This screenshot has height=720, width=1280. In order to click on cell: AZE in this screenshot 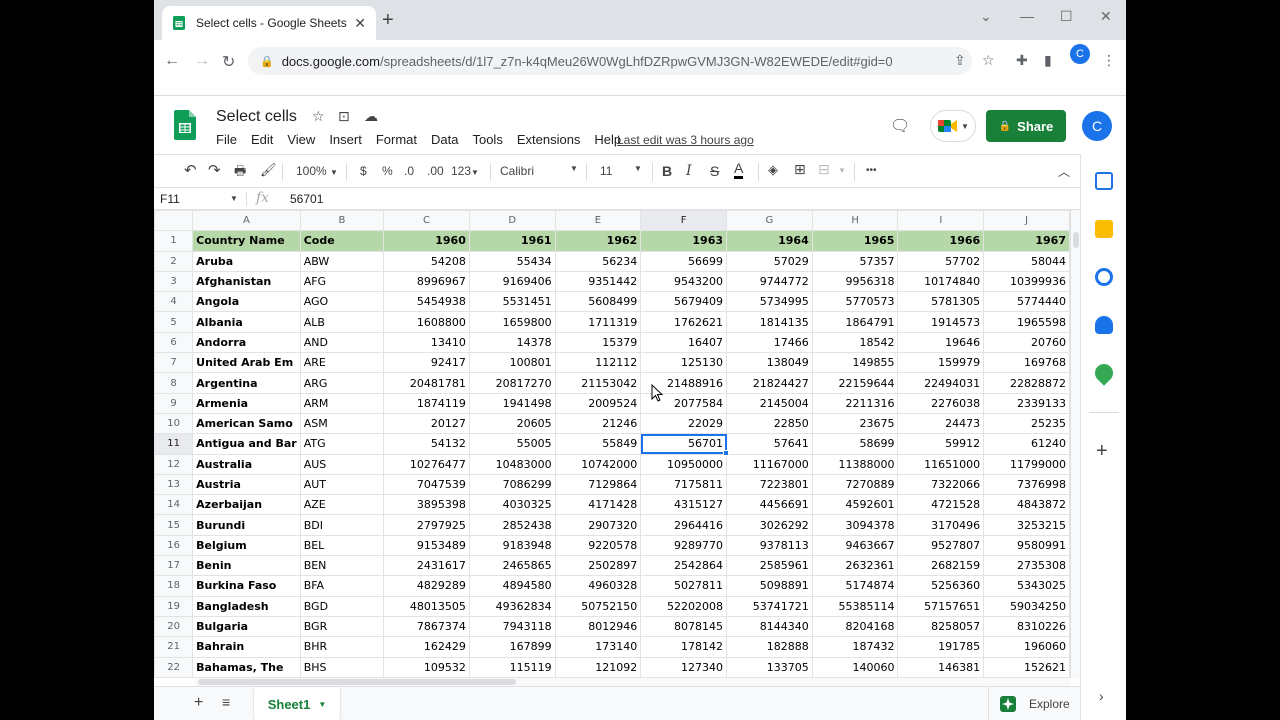, I will do `click(342, 505)`.